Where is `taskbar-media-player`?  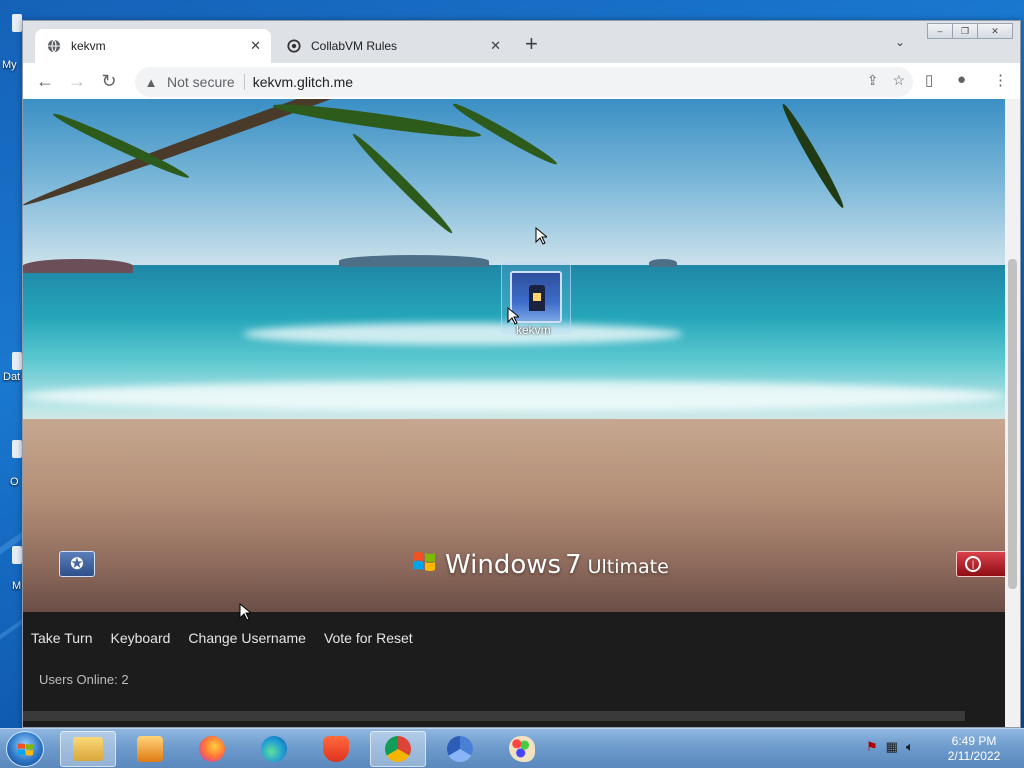 taskbar-media-player is located at coordinates (150, 749).